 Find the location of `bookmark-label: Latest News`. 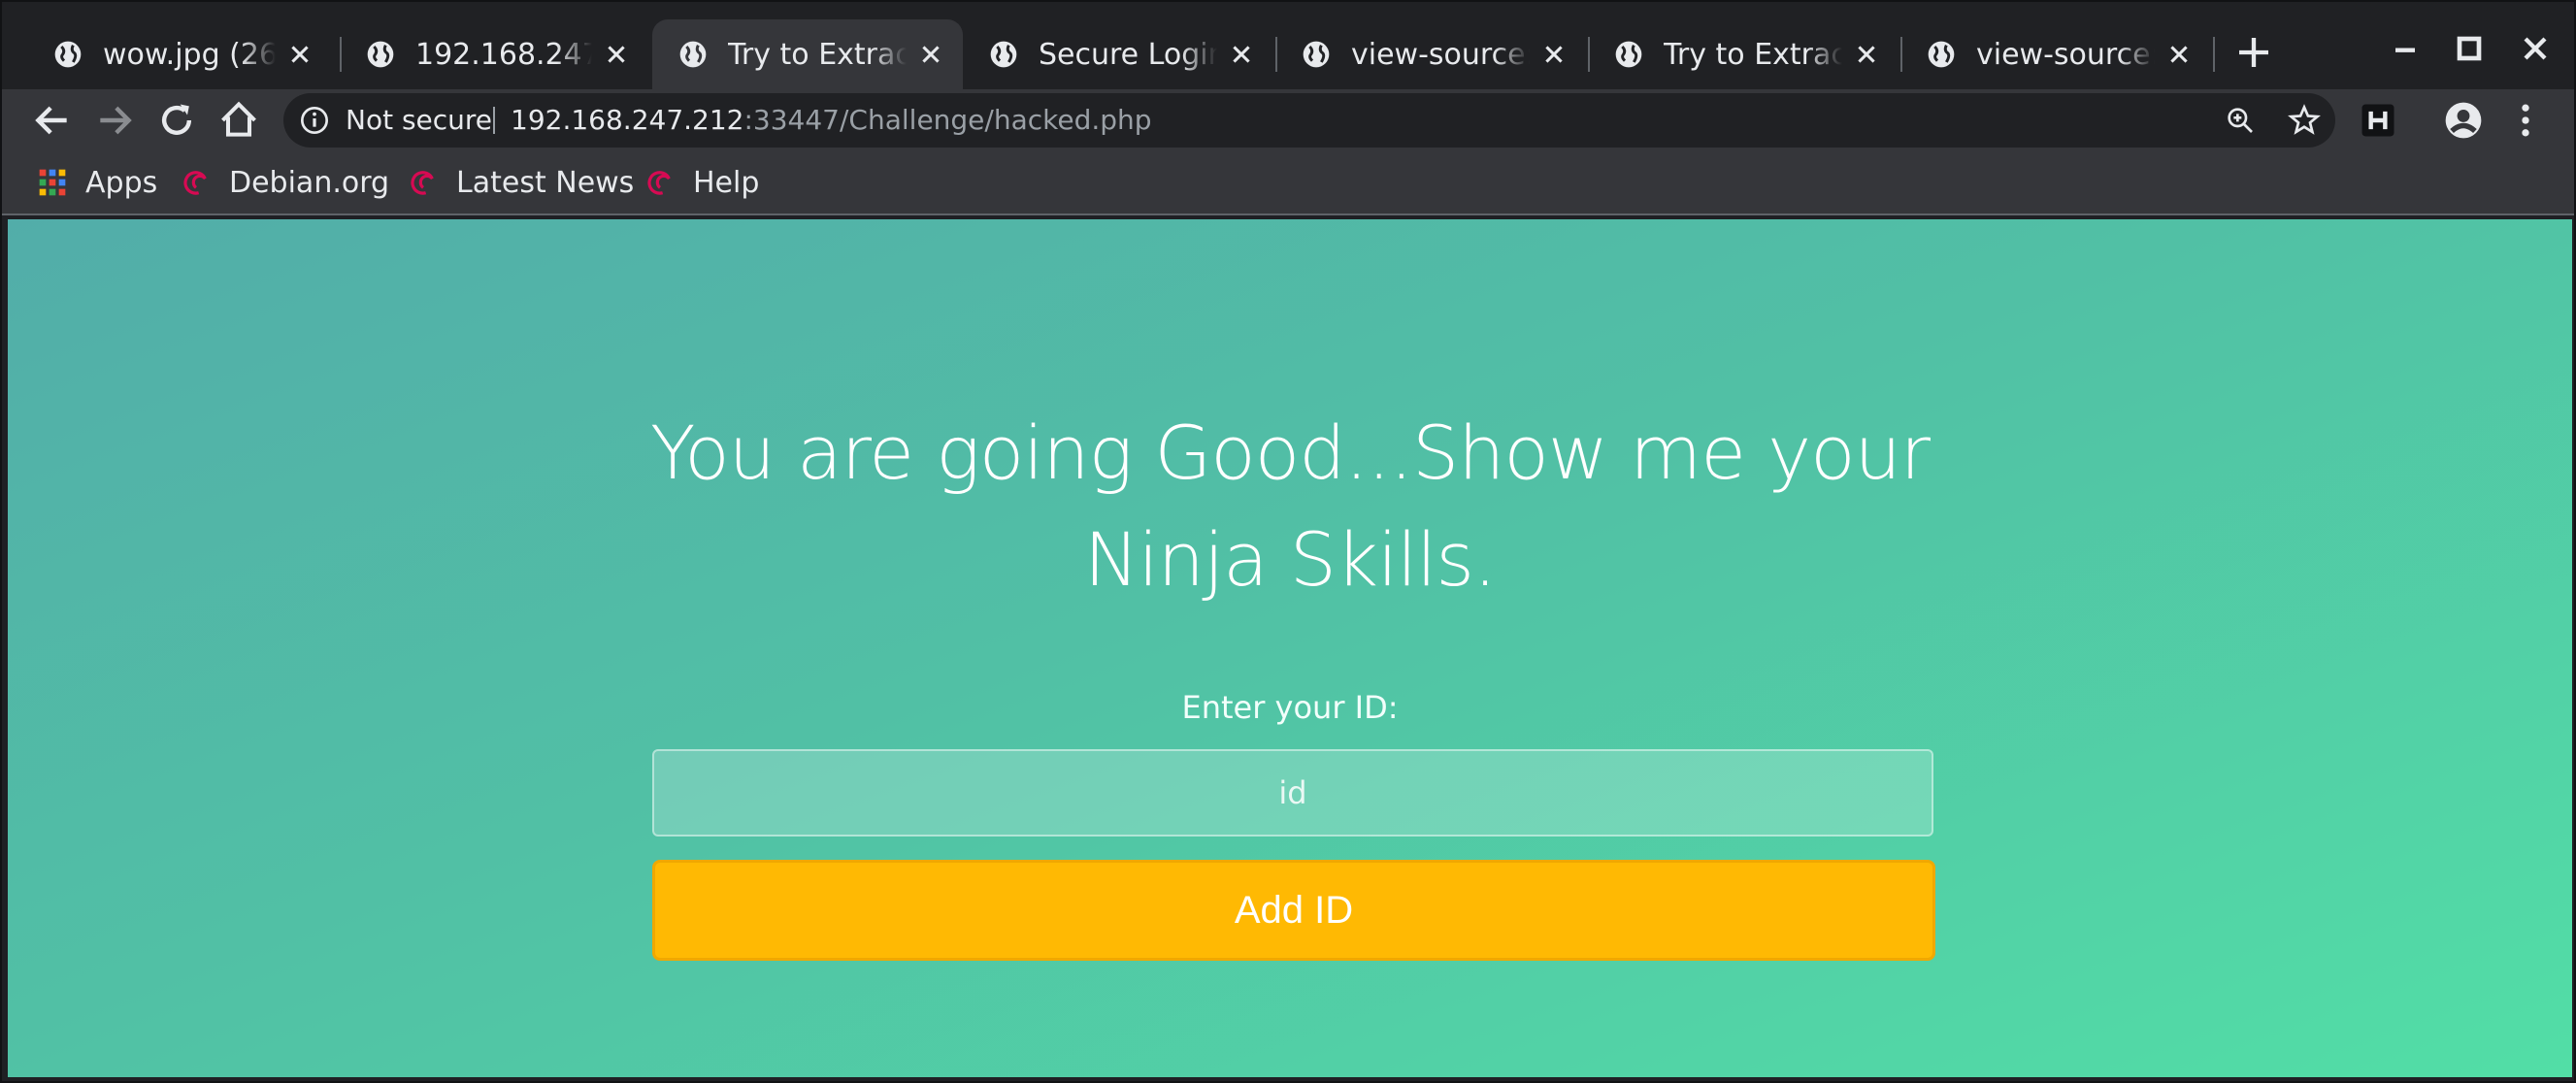

bookmark-label: Latest News is located at coordinates (545, 182).